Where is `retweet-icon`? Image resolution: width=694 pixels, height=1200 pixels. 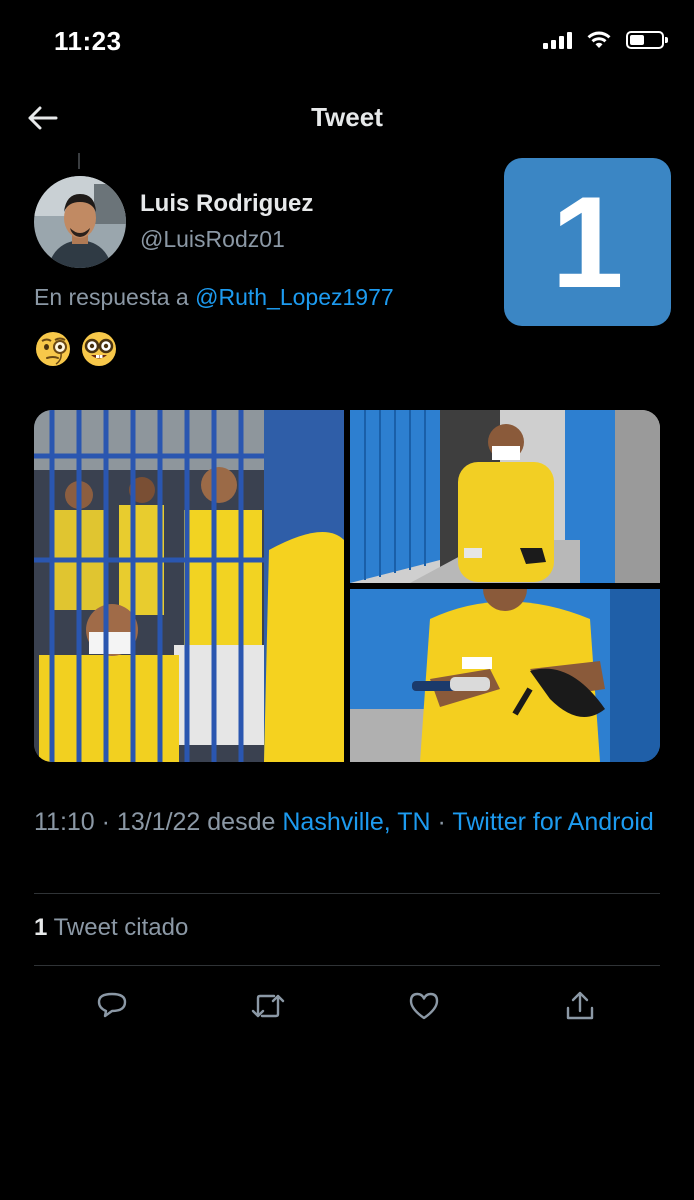 retweet-icon is located at coordinates (268, 1006).